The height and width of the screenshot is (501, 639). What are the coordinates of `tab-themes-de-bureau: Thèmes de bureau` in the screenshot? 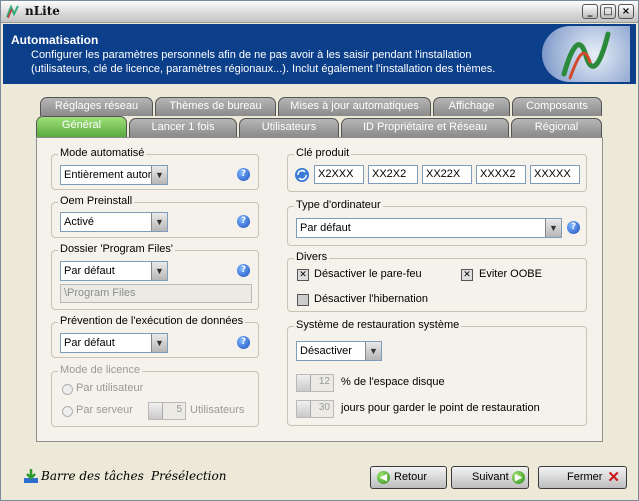 It's located at (215, 106).